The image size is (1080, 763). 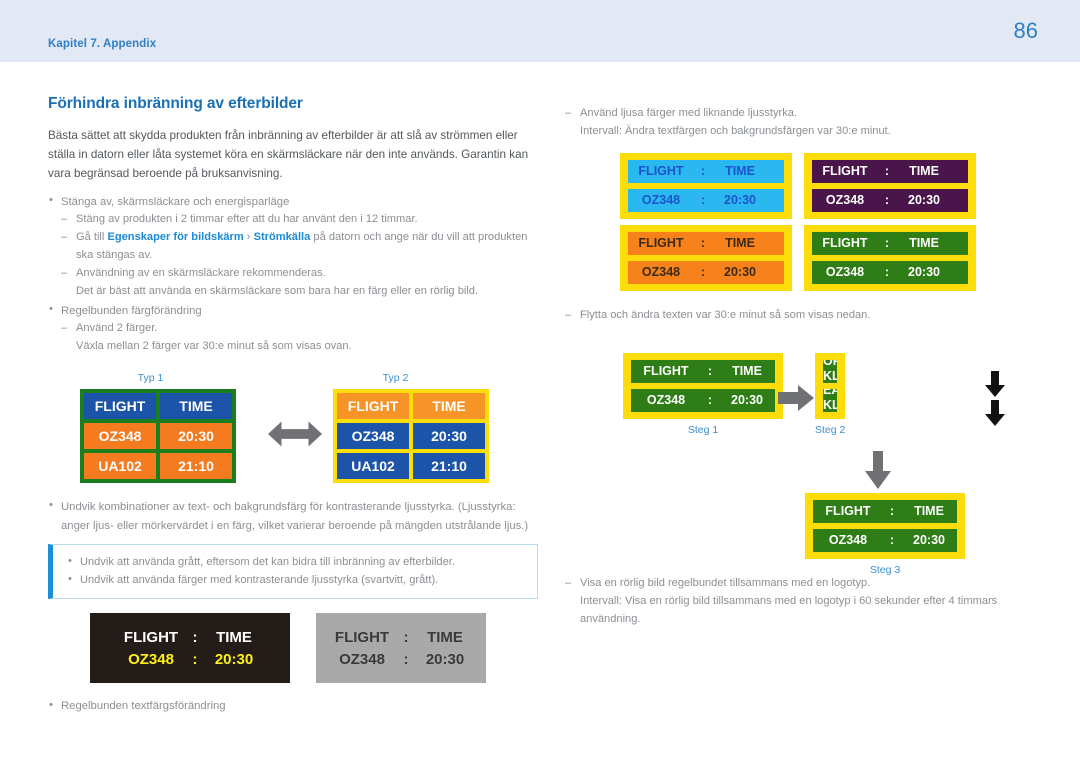 What do you see at coordinates (175, 237) in the screenshot?
I see `link-display-properties: Egenskaper för bildskärm` at bounding box center [175, 237].